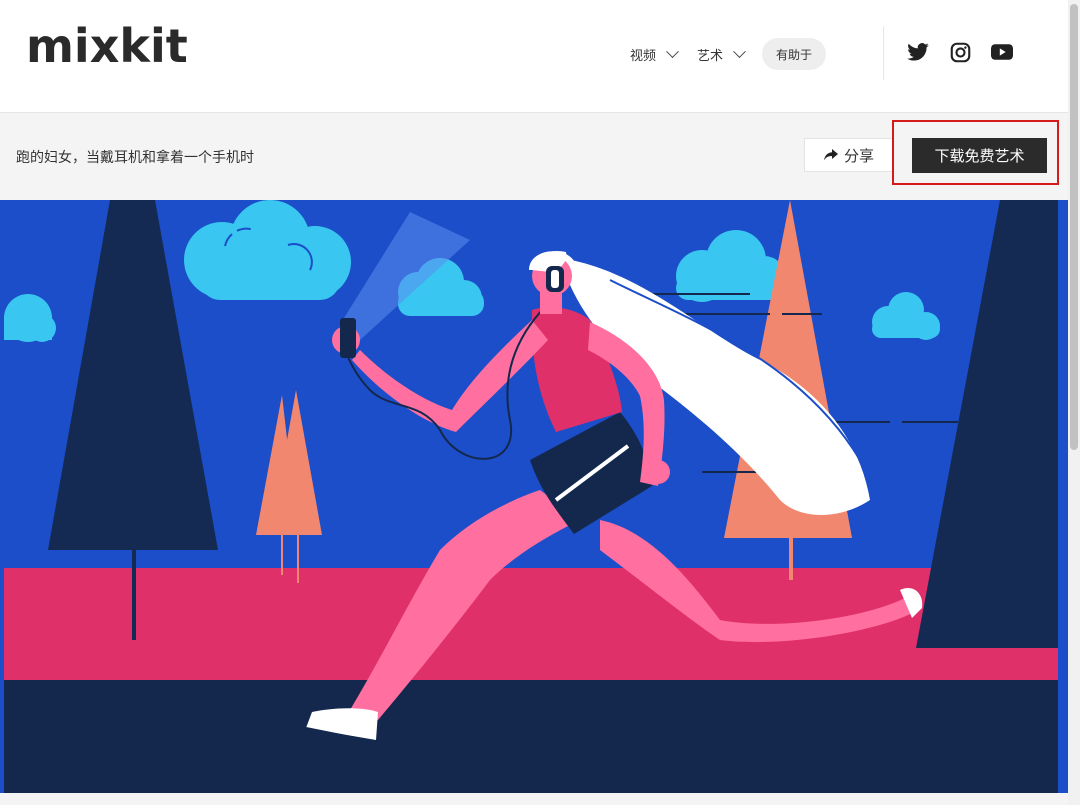 The width and height of the screenshot is (1080, 805). What do you see at coordinates (1074, 227) in the screenshot?
I see `scrollbar-thumb` at bounding box center [1074, 227].